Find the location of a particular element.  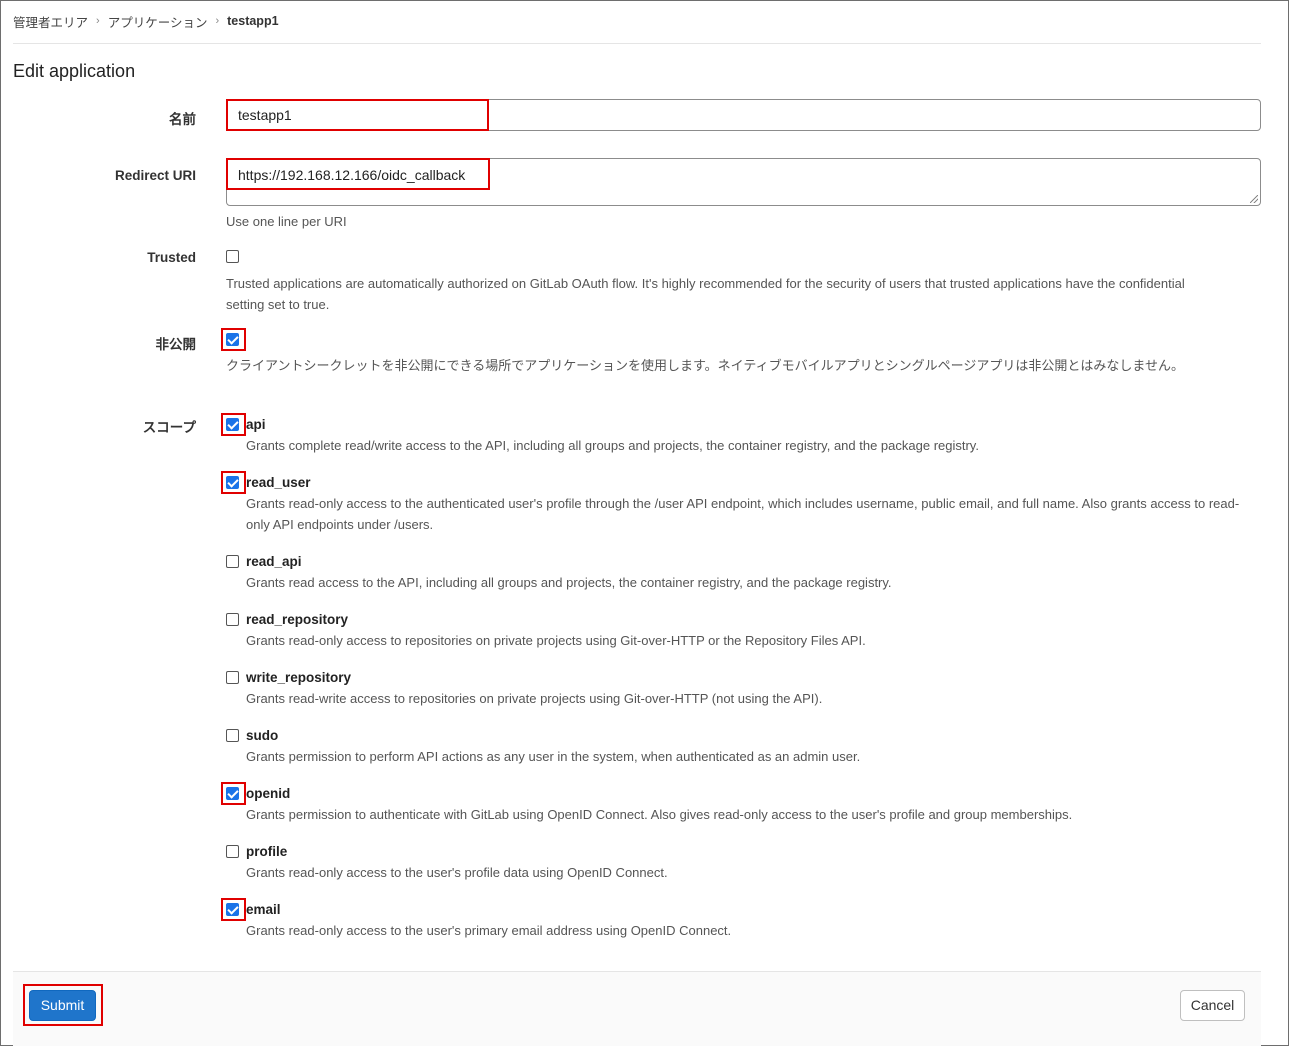

page-title: Edit application is located at coordinates (74, 71).